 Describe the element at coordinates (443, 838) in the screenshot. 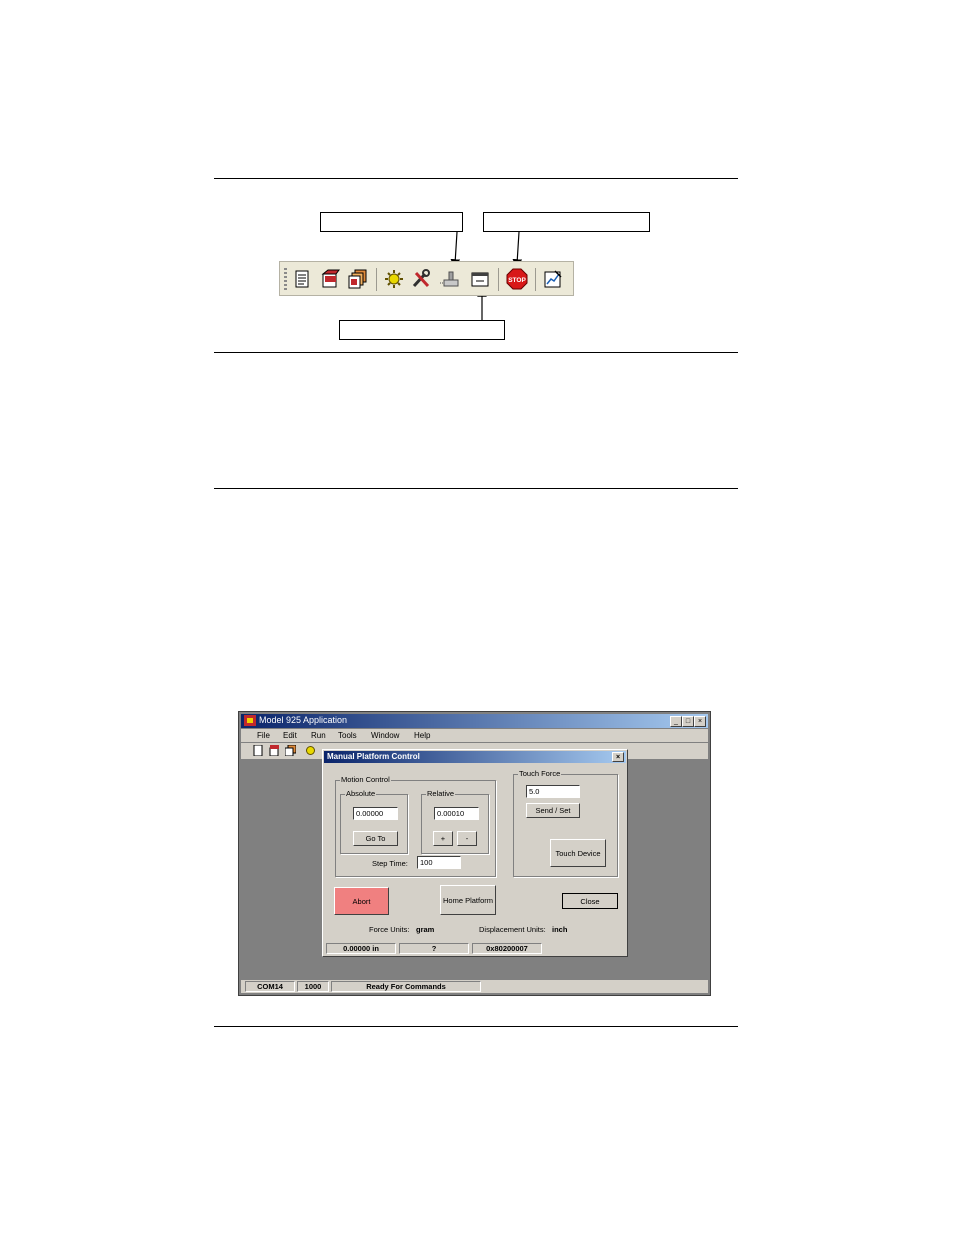

I see `step-plus-button: +` at that location.